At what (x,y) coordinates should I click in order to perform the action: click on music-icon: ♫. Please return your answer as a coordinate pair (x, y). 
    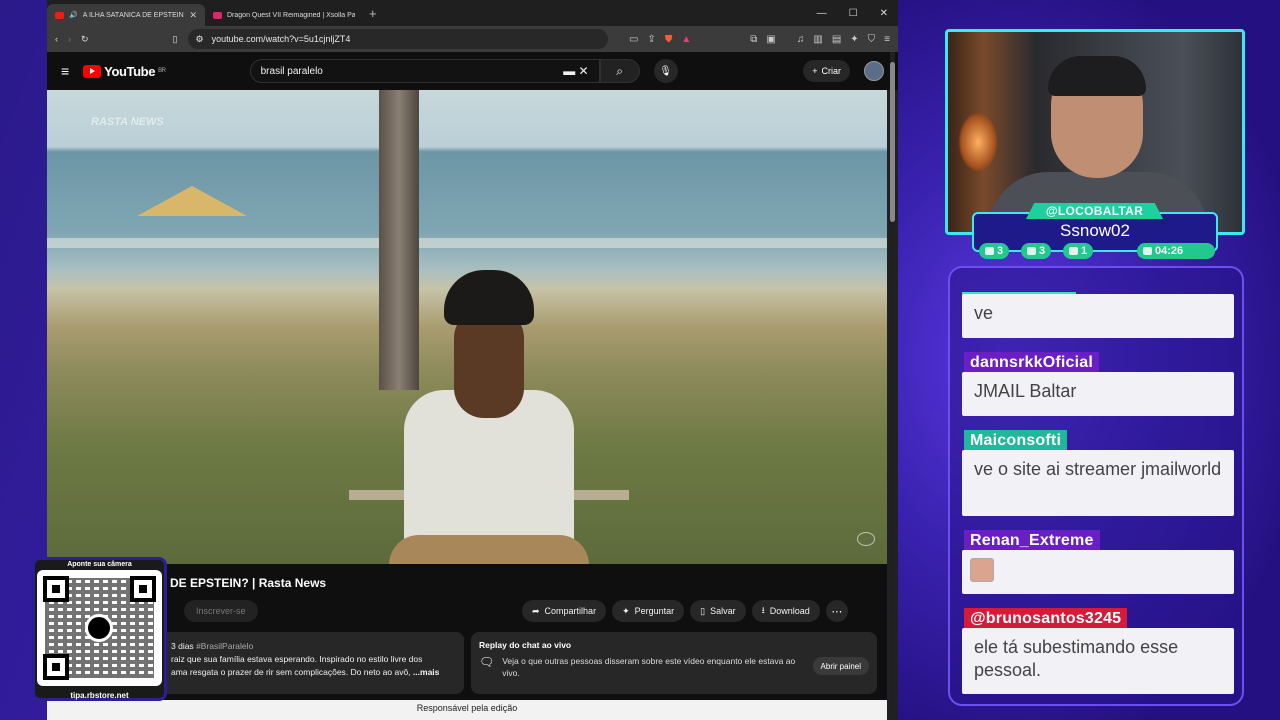
    Looking at the image, I should click on (801, 39).